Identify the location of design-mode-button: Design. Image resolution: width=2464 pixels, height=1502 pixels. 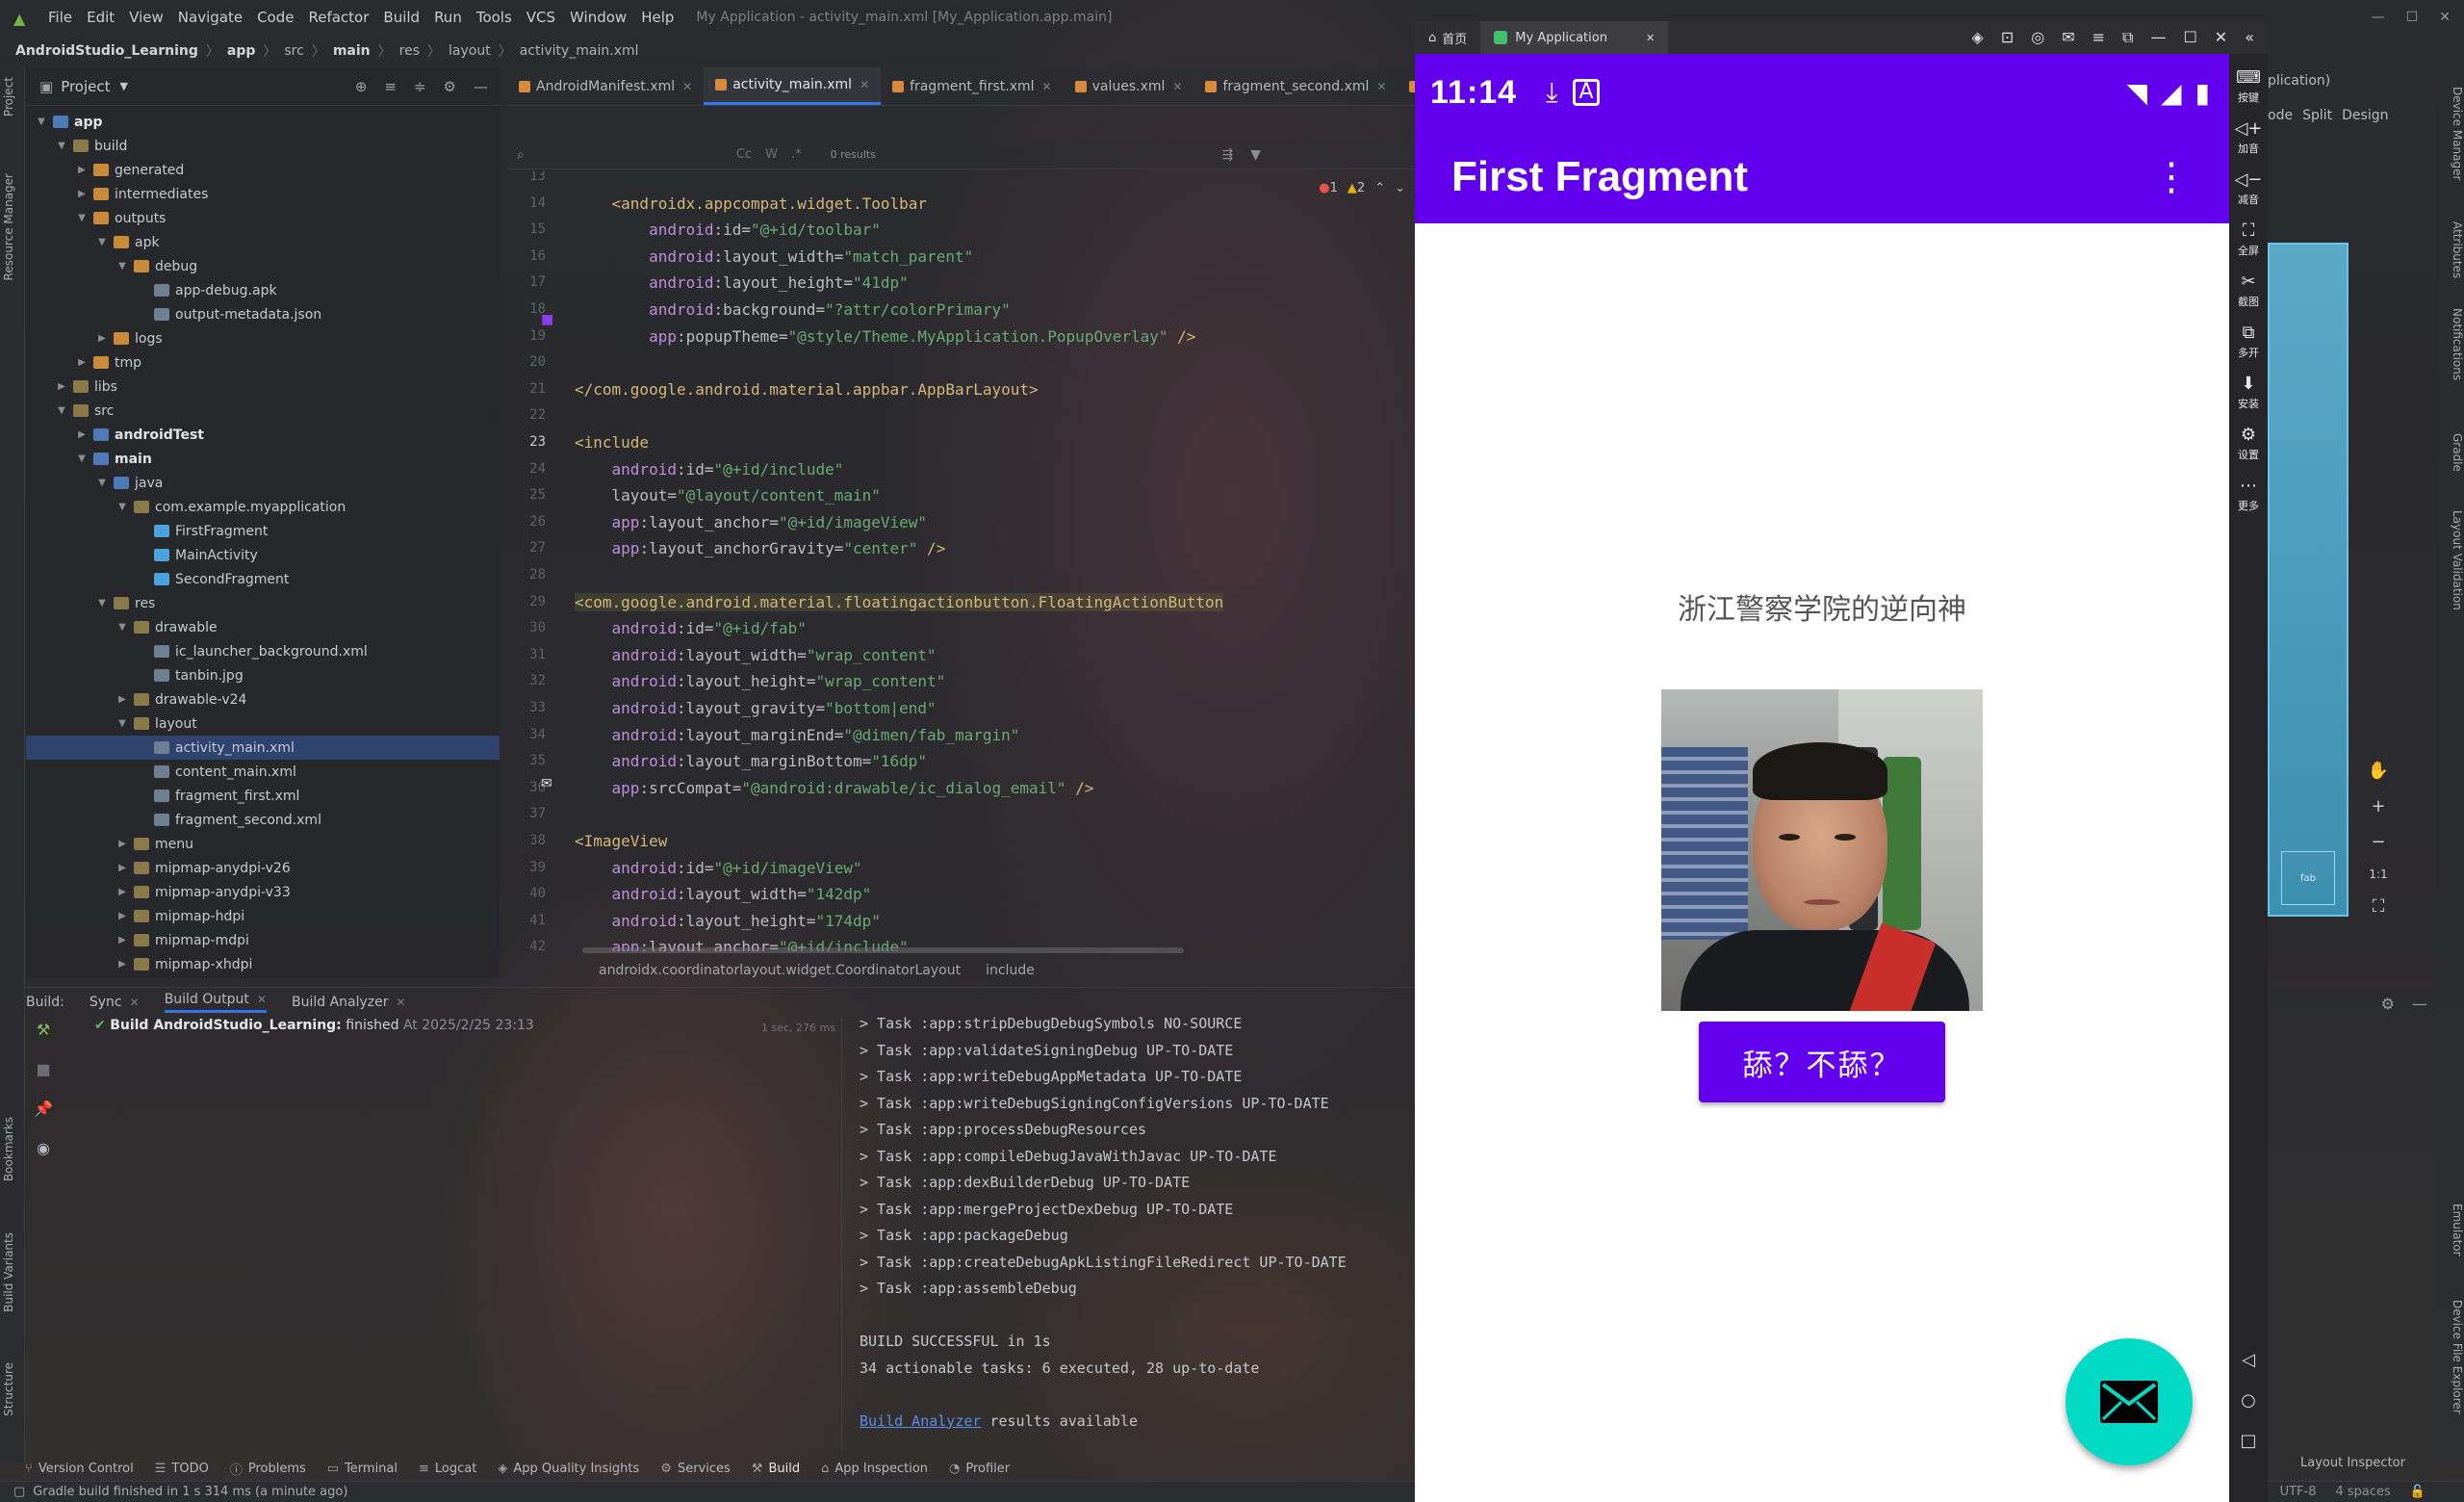
(2365, 116).